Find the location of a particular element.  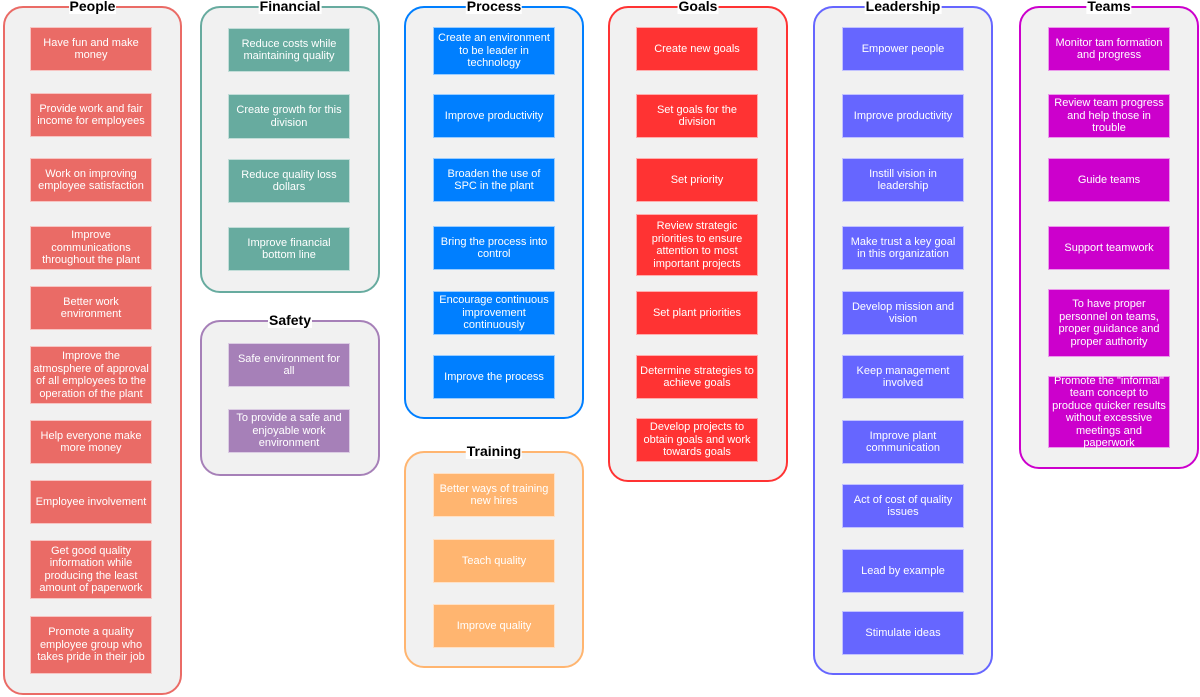

card-training-3: Improve quality is located at coordinates (494, 626).